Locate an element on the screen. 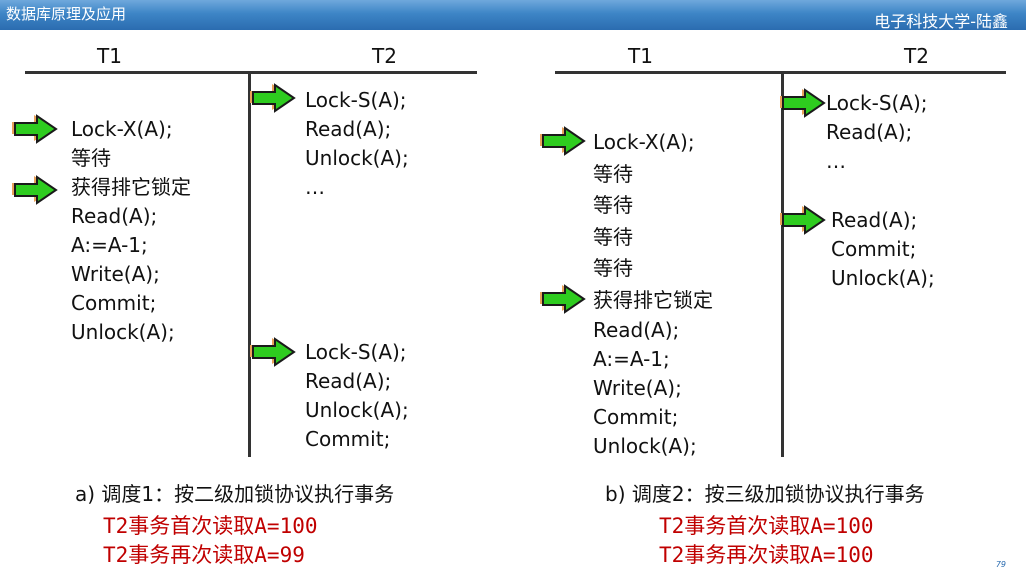 This screenshot has width=1026, height=577. header-bar: 数据库原理及应用 电子科技大学-陆鑫 is located at coordinates (513, 15).